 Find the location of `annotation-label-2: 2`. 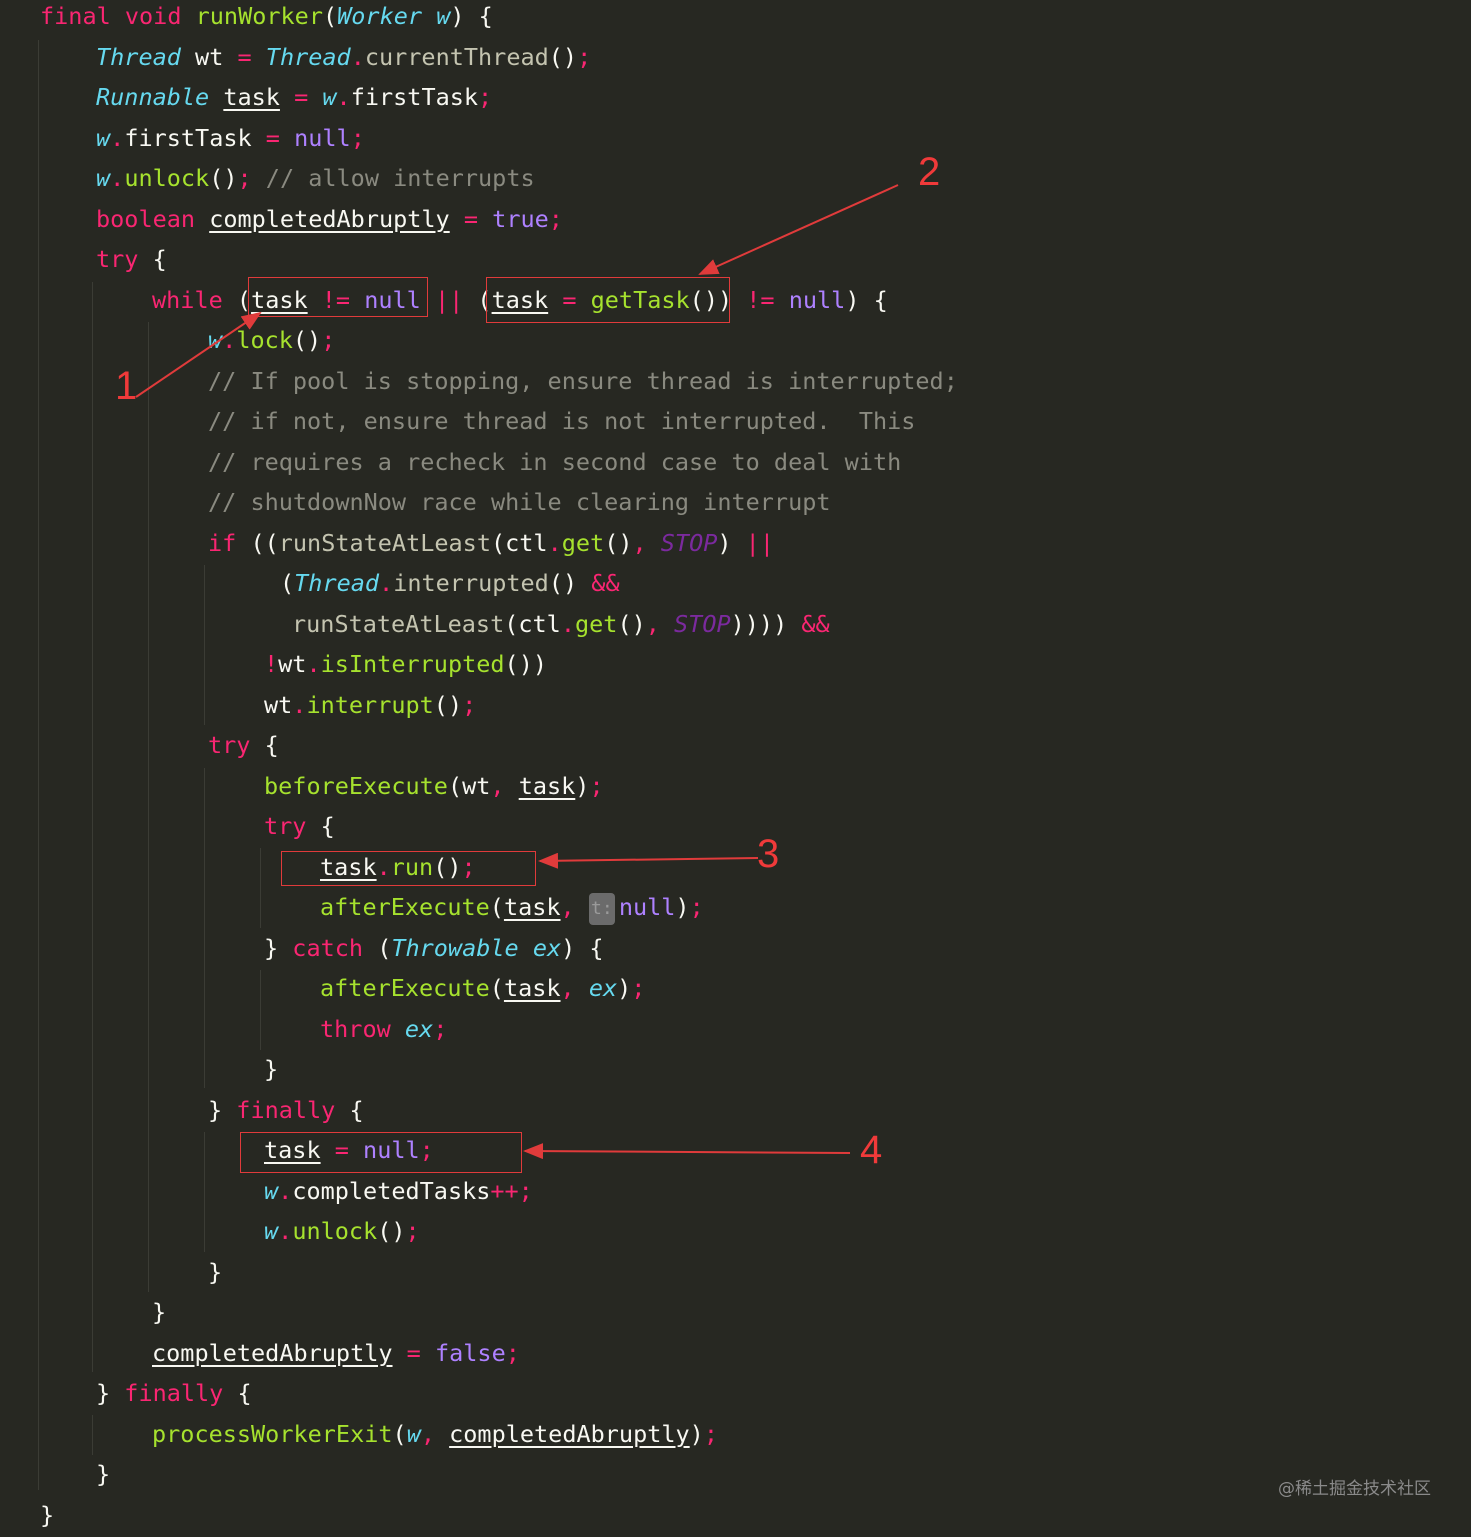

annotation-label-2: 2 is located at coordinates (929, 172).